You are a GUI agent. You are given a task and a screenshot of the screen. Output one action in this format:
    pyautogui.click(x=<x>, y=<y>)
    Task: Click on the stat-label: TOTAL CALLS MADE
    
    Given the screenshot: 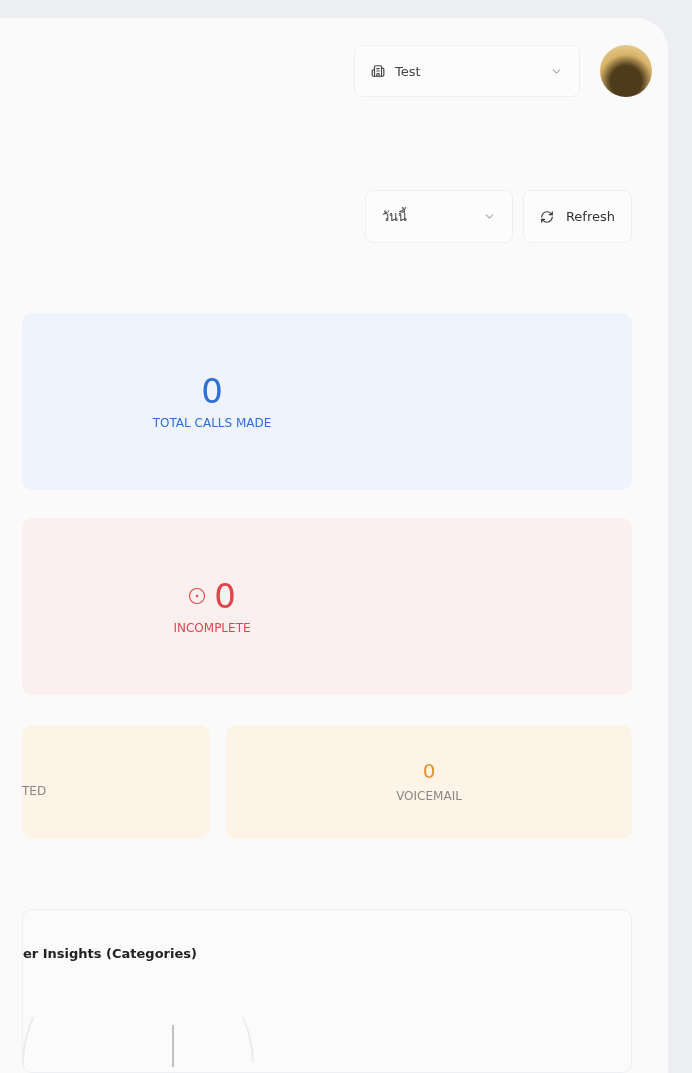 What is the action you would take?
    pyautogui.click(x=212, y=422)
    